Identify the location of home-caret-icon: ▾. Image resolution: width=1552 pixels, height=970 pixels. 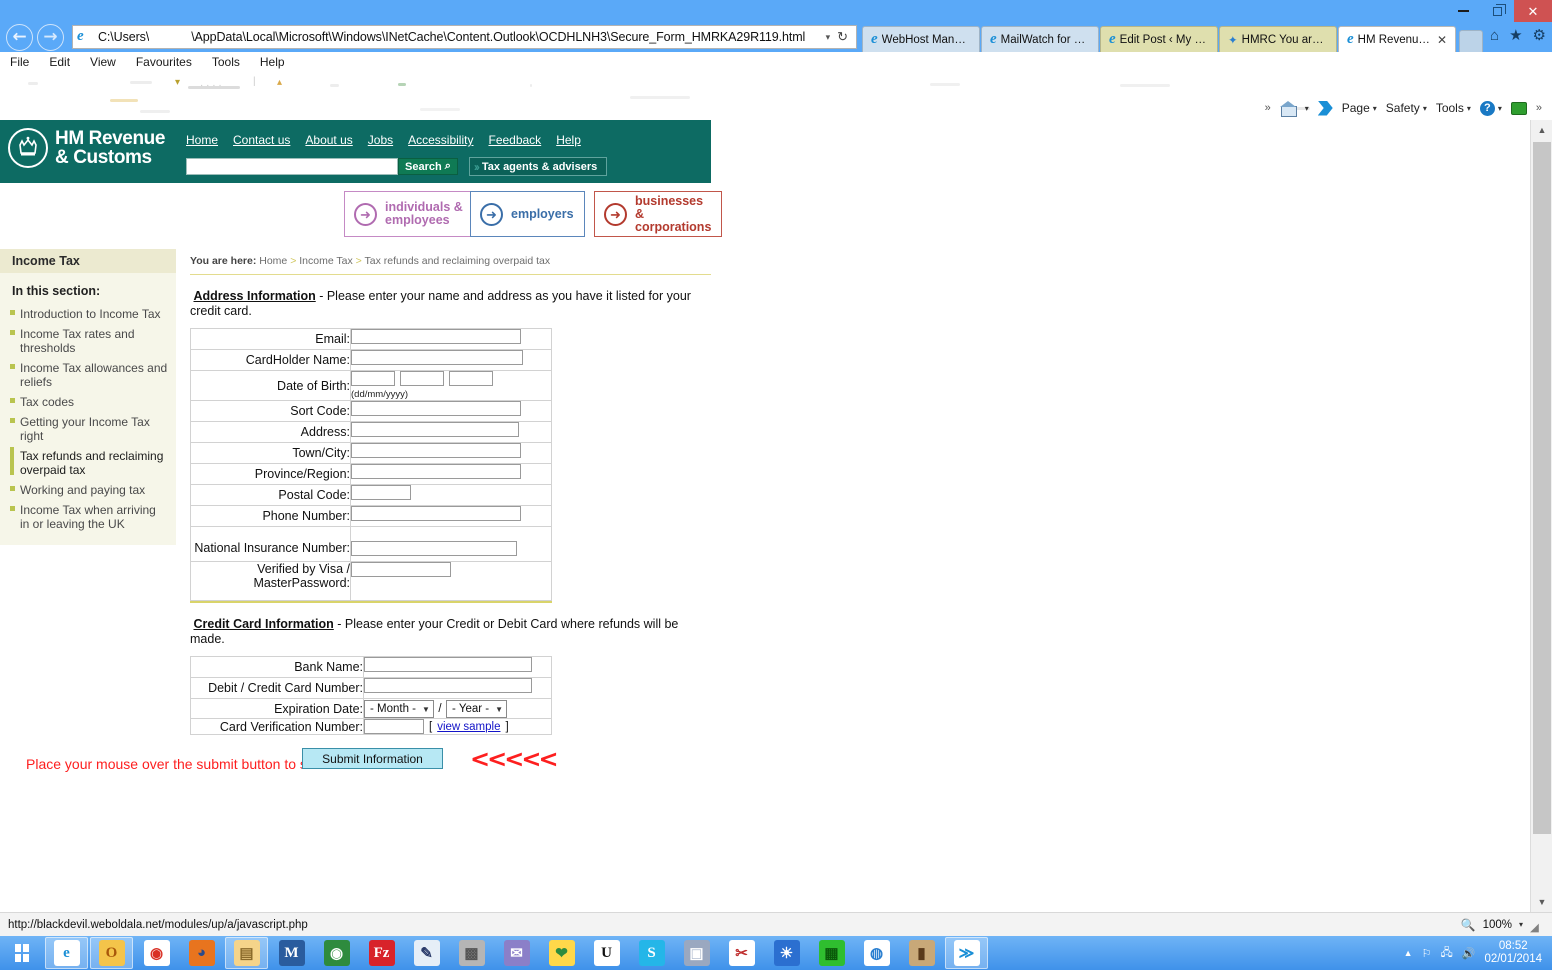
(1307, 108).